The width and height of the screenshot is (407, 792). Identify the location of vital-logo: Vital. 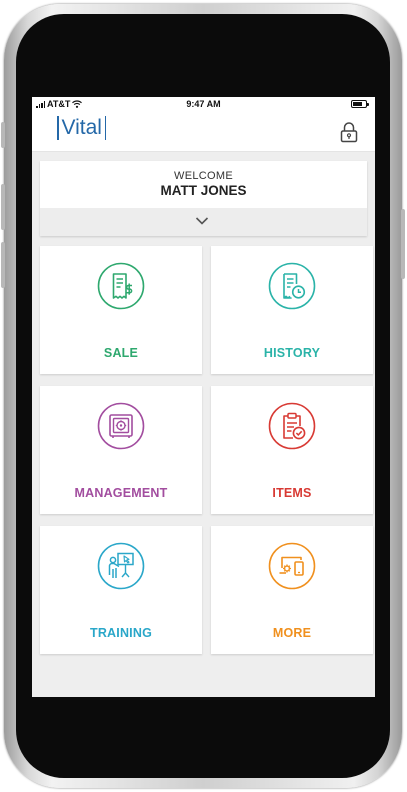
(81, 128).